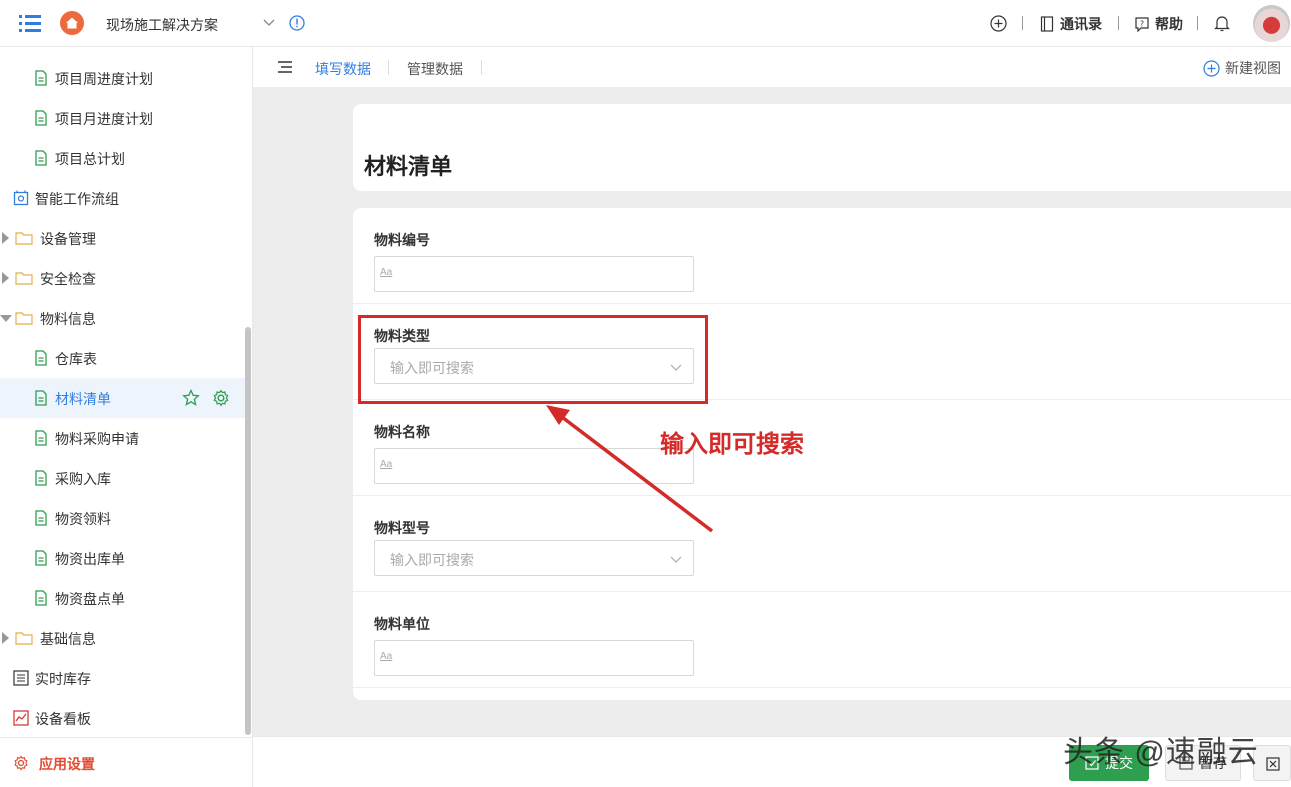 This screenshot has width=1291, height=787. Describe the element at coordinates (83, 519) in the screenshot. I see `sidebar-item-label: 物资领料` at that location.